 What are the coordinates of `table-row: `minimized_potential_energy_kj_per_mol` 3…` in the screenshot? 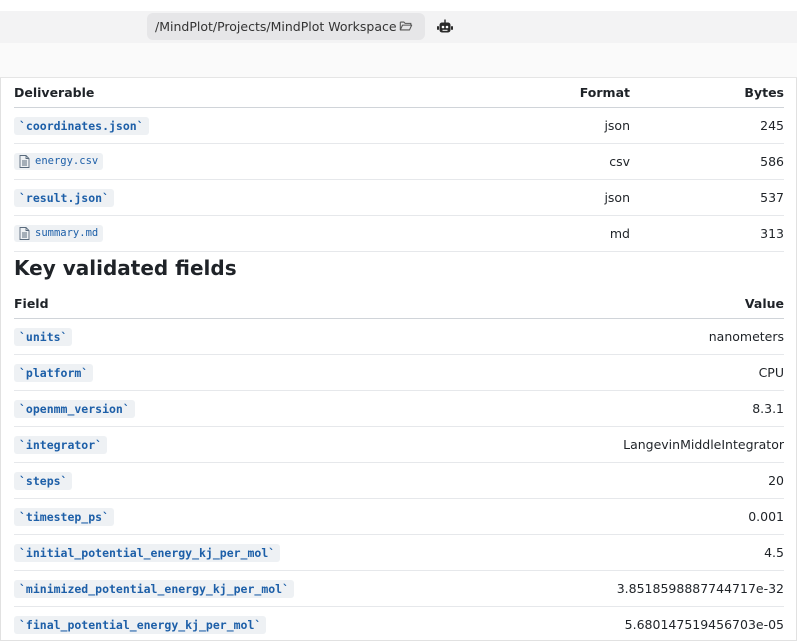 It's located at (399, 588).